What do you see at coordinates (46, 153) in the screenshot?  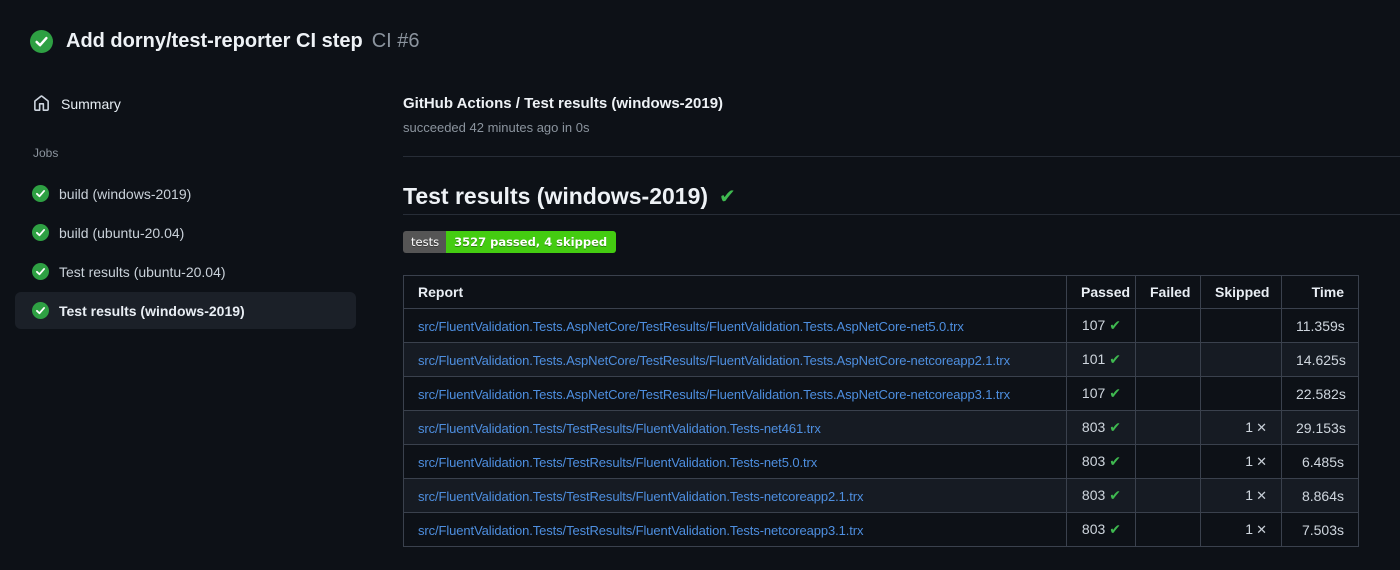 I see `jobs-heading: Jobs` at bounding box center [46, 153].